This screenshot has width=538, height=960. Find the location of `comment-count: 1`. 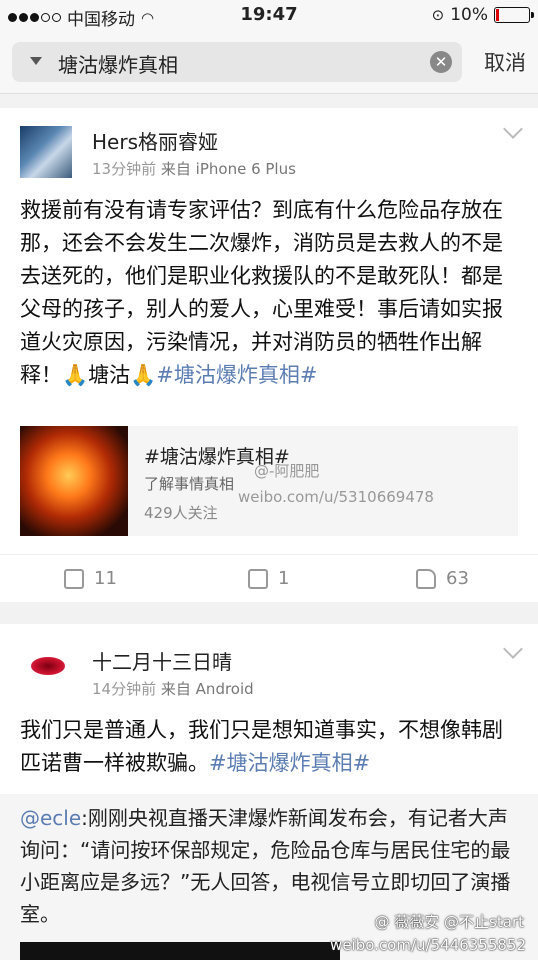

comment-count: 1 is located at coordinates (284, 578).